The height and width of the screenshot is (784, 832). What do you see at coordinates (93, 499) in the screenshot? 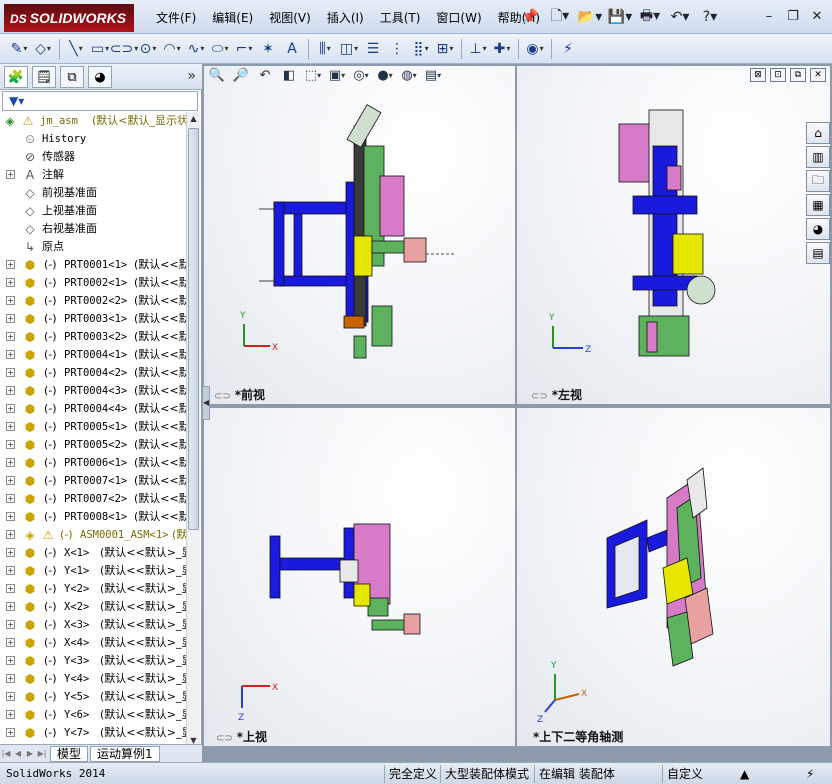
I see `tree-component: + ⬢ (-) PRT0007<2> (默认<<默` at bounding box center [93, 499].